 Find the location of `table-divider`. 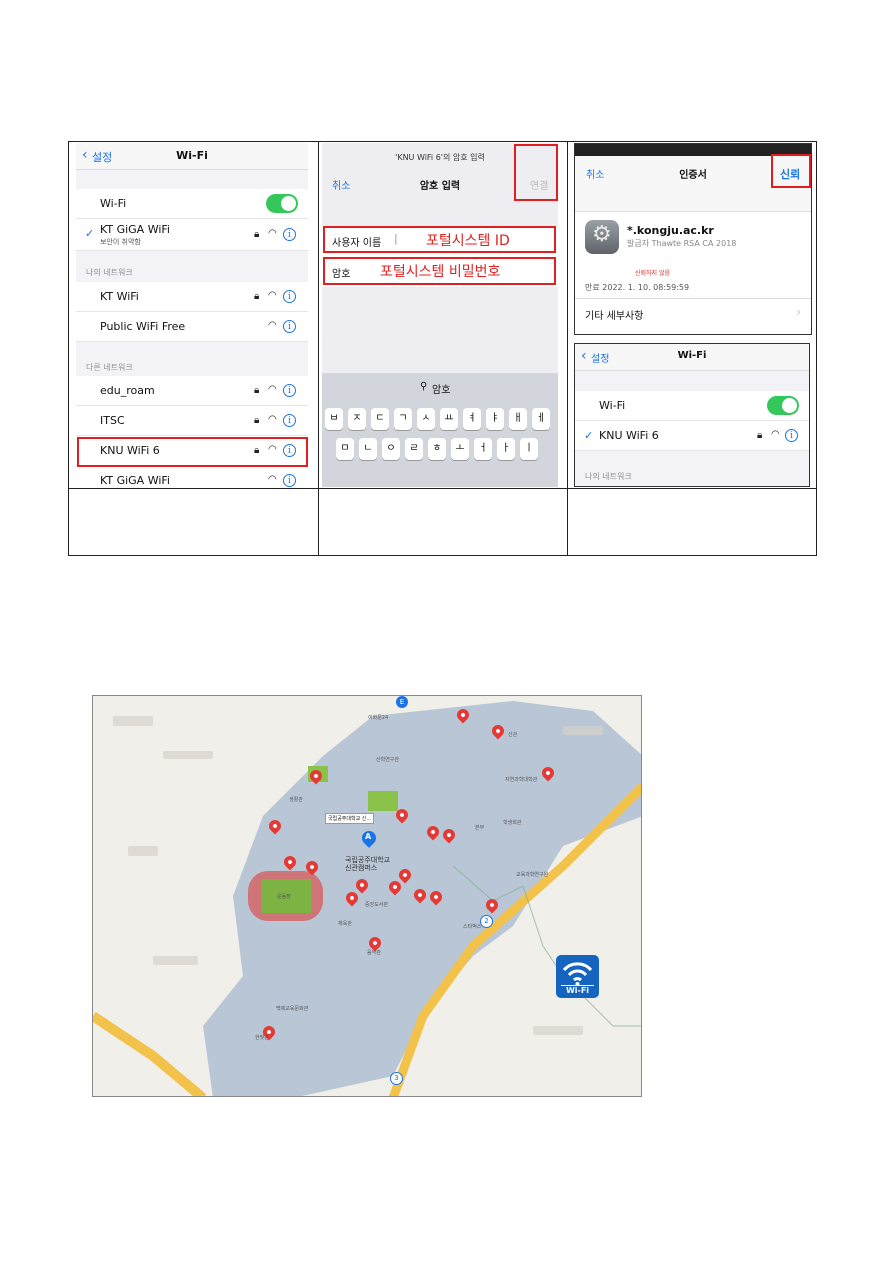

table-divider is located at coordinates (567, 348).